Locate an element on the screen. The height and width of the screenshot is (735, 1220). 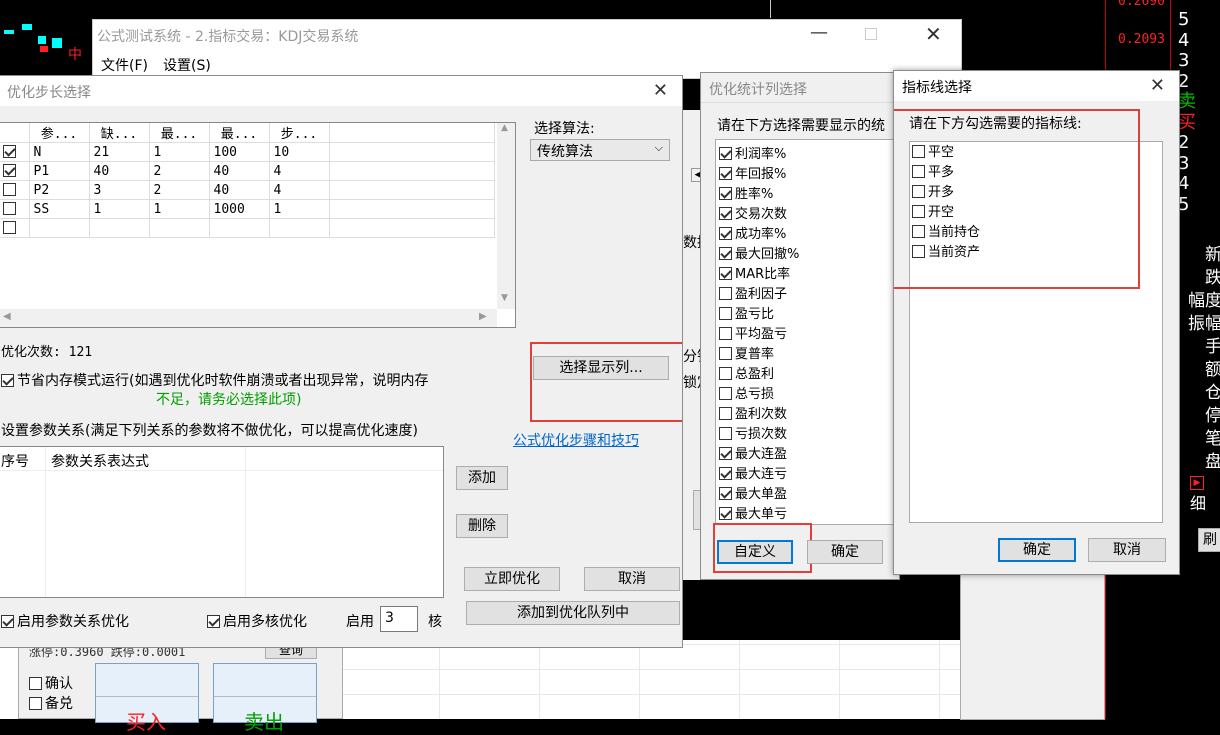
tips-link: 公式优化步骤和技巧 is located at coordinates (576, 440).